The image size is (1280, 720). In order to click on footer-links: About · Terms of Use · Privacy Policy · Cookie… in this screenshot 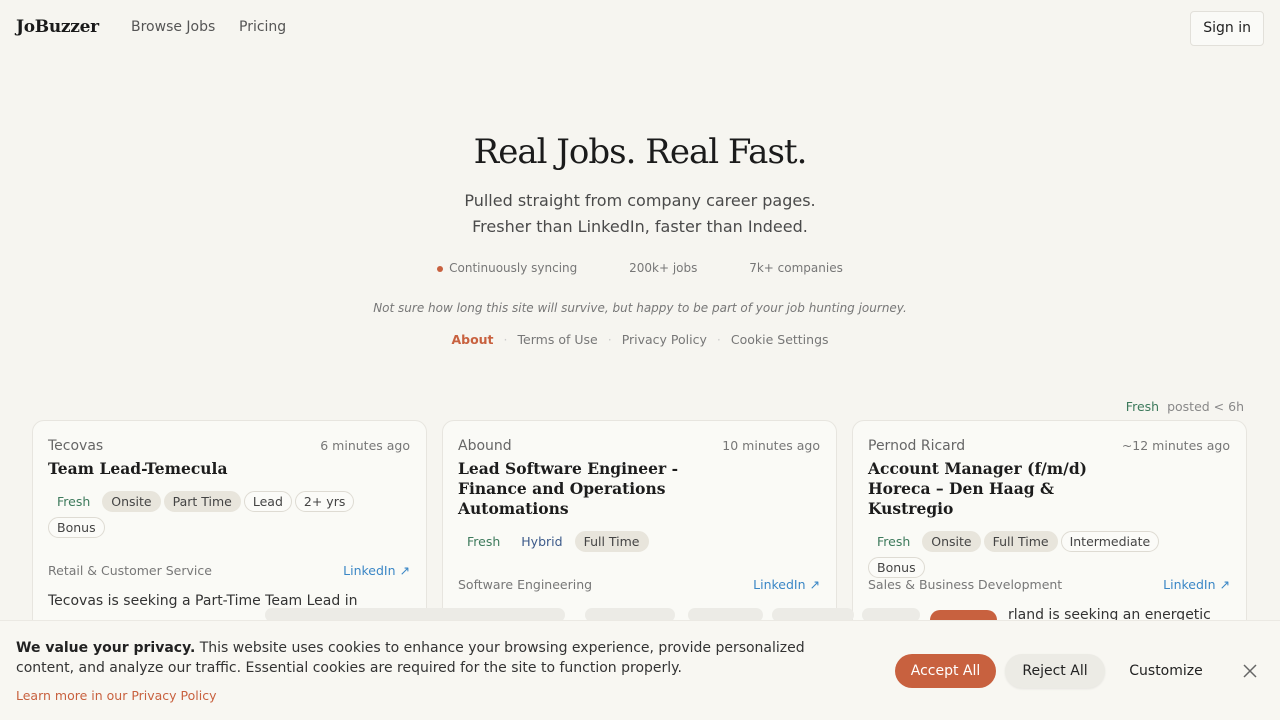, I will do `click(640, 339)`.